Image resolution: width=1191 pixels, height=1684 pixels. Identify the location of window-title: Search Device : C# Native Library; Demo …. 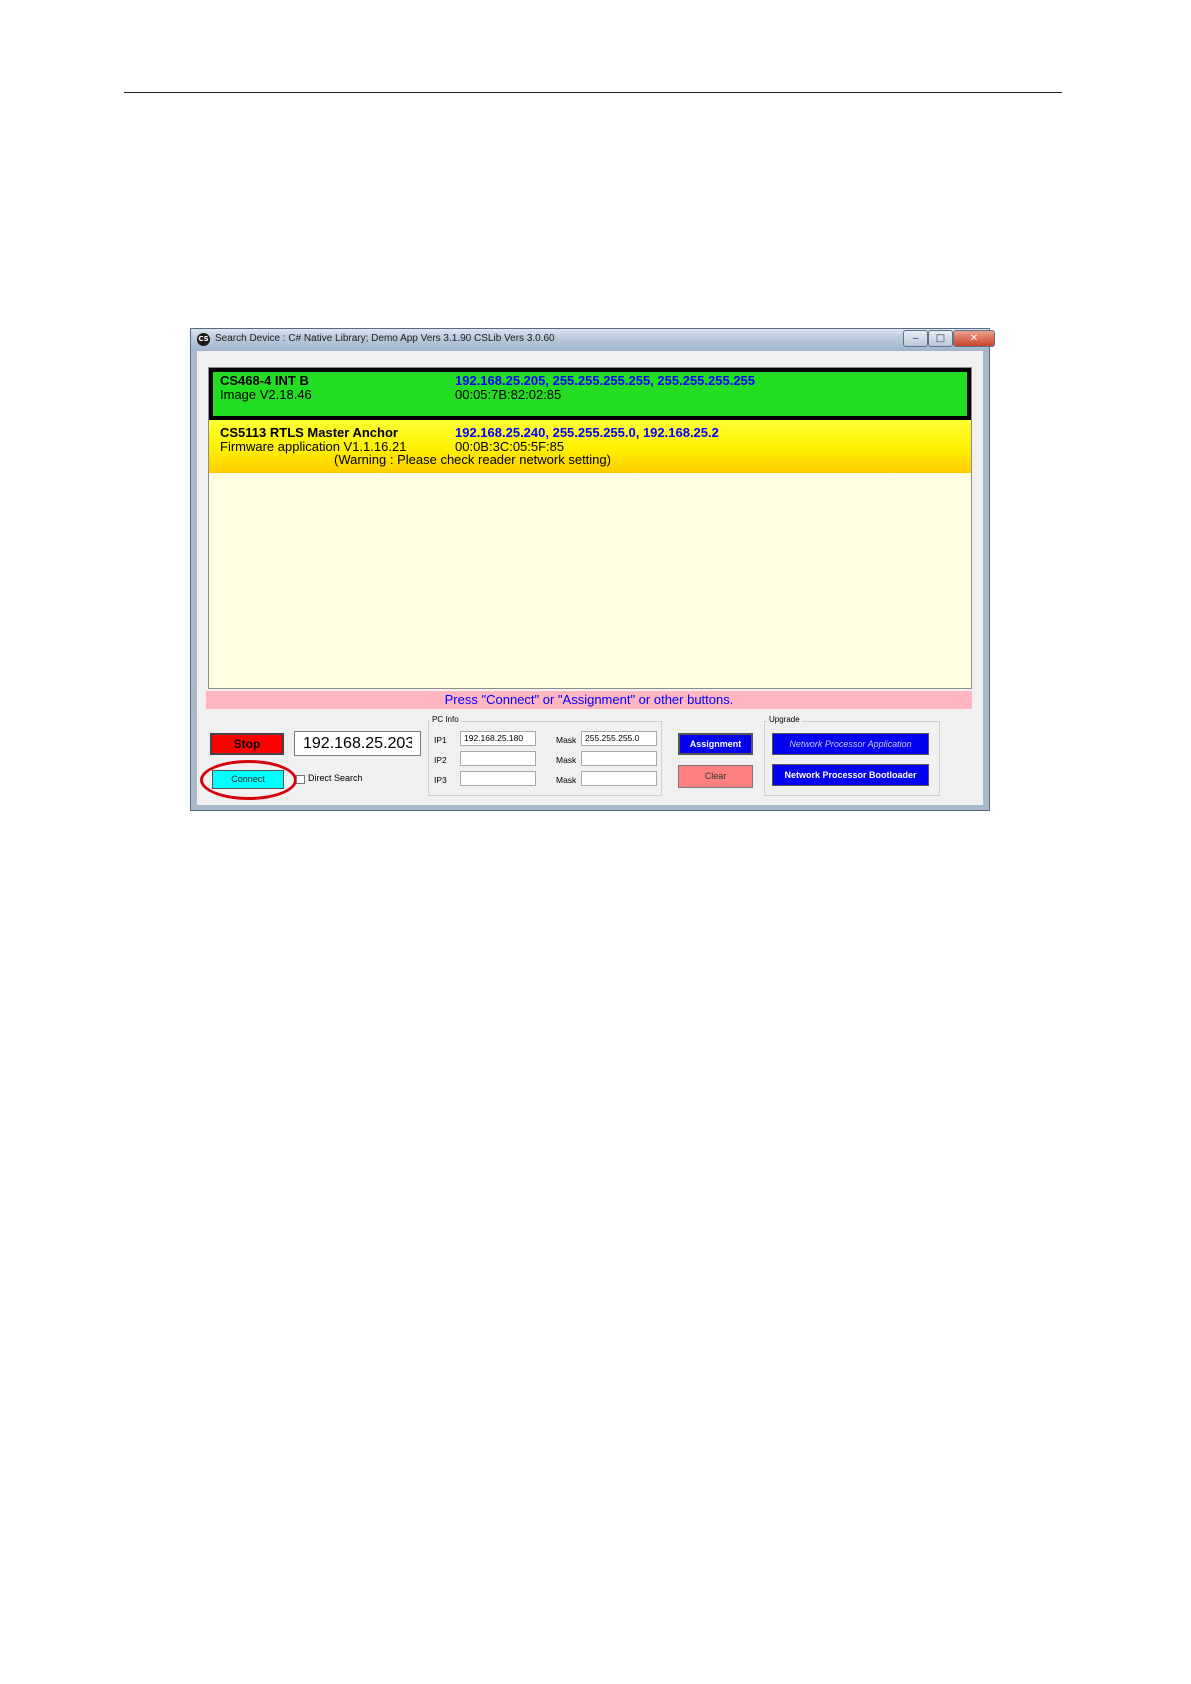
(385, 338).